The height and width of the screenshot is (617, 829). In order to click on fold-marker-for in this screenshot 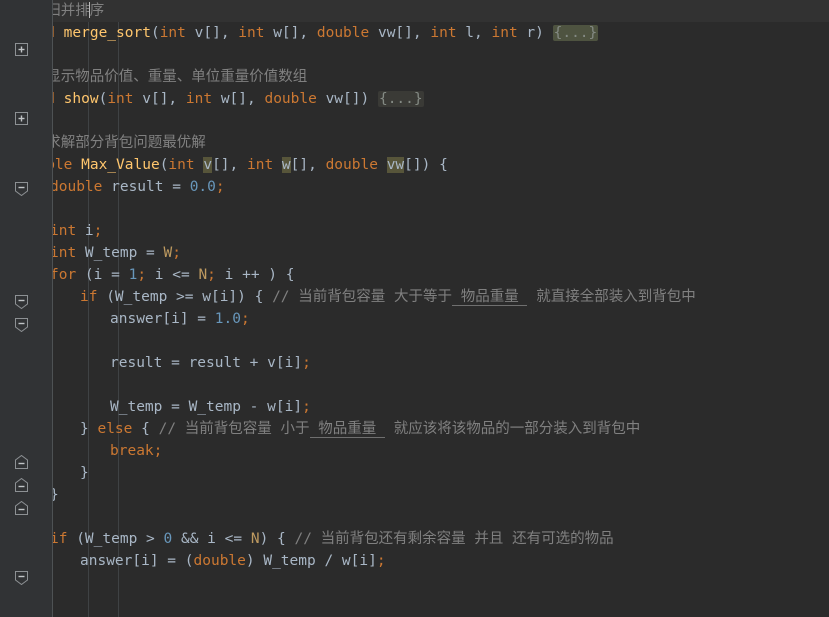, I will do `click(21, 301)`.